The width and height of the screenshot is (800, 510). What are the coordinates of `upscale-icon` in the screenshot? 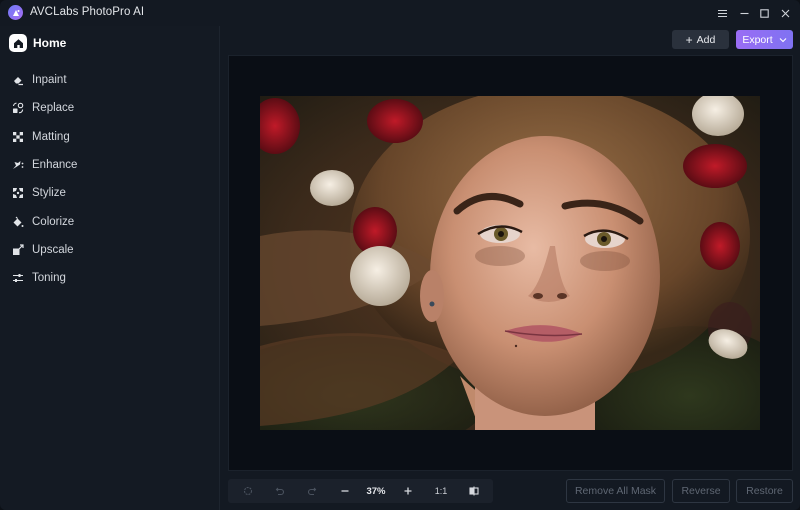 It's located at (18, 250).